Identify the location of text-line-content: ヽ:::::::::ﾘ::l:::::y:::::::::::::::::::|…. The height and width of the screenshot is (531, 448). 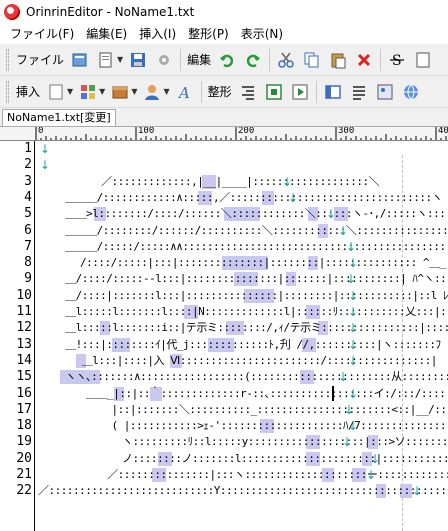
(243, 442).